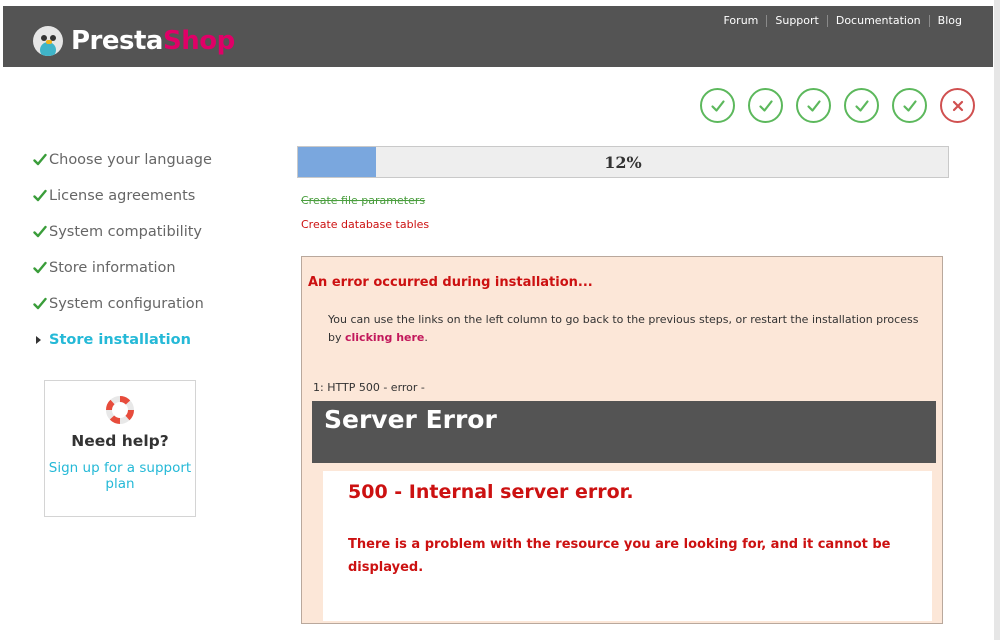  I want to click on nav-support-link: Support, so click(796, 21).